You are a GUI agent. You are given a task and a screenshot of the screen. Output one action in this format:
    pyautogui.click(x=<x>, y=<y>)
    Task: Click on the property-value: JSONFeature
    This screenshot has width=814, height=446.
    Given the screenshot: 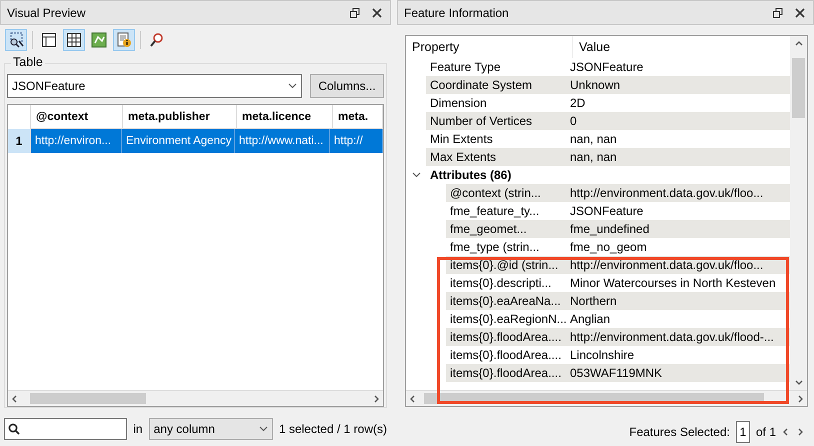 What is the action you would take?
    pyautogui.click(x=607, y=67)
    